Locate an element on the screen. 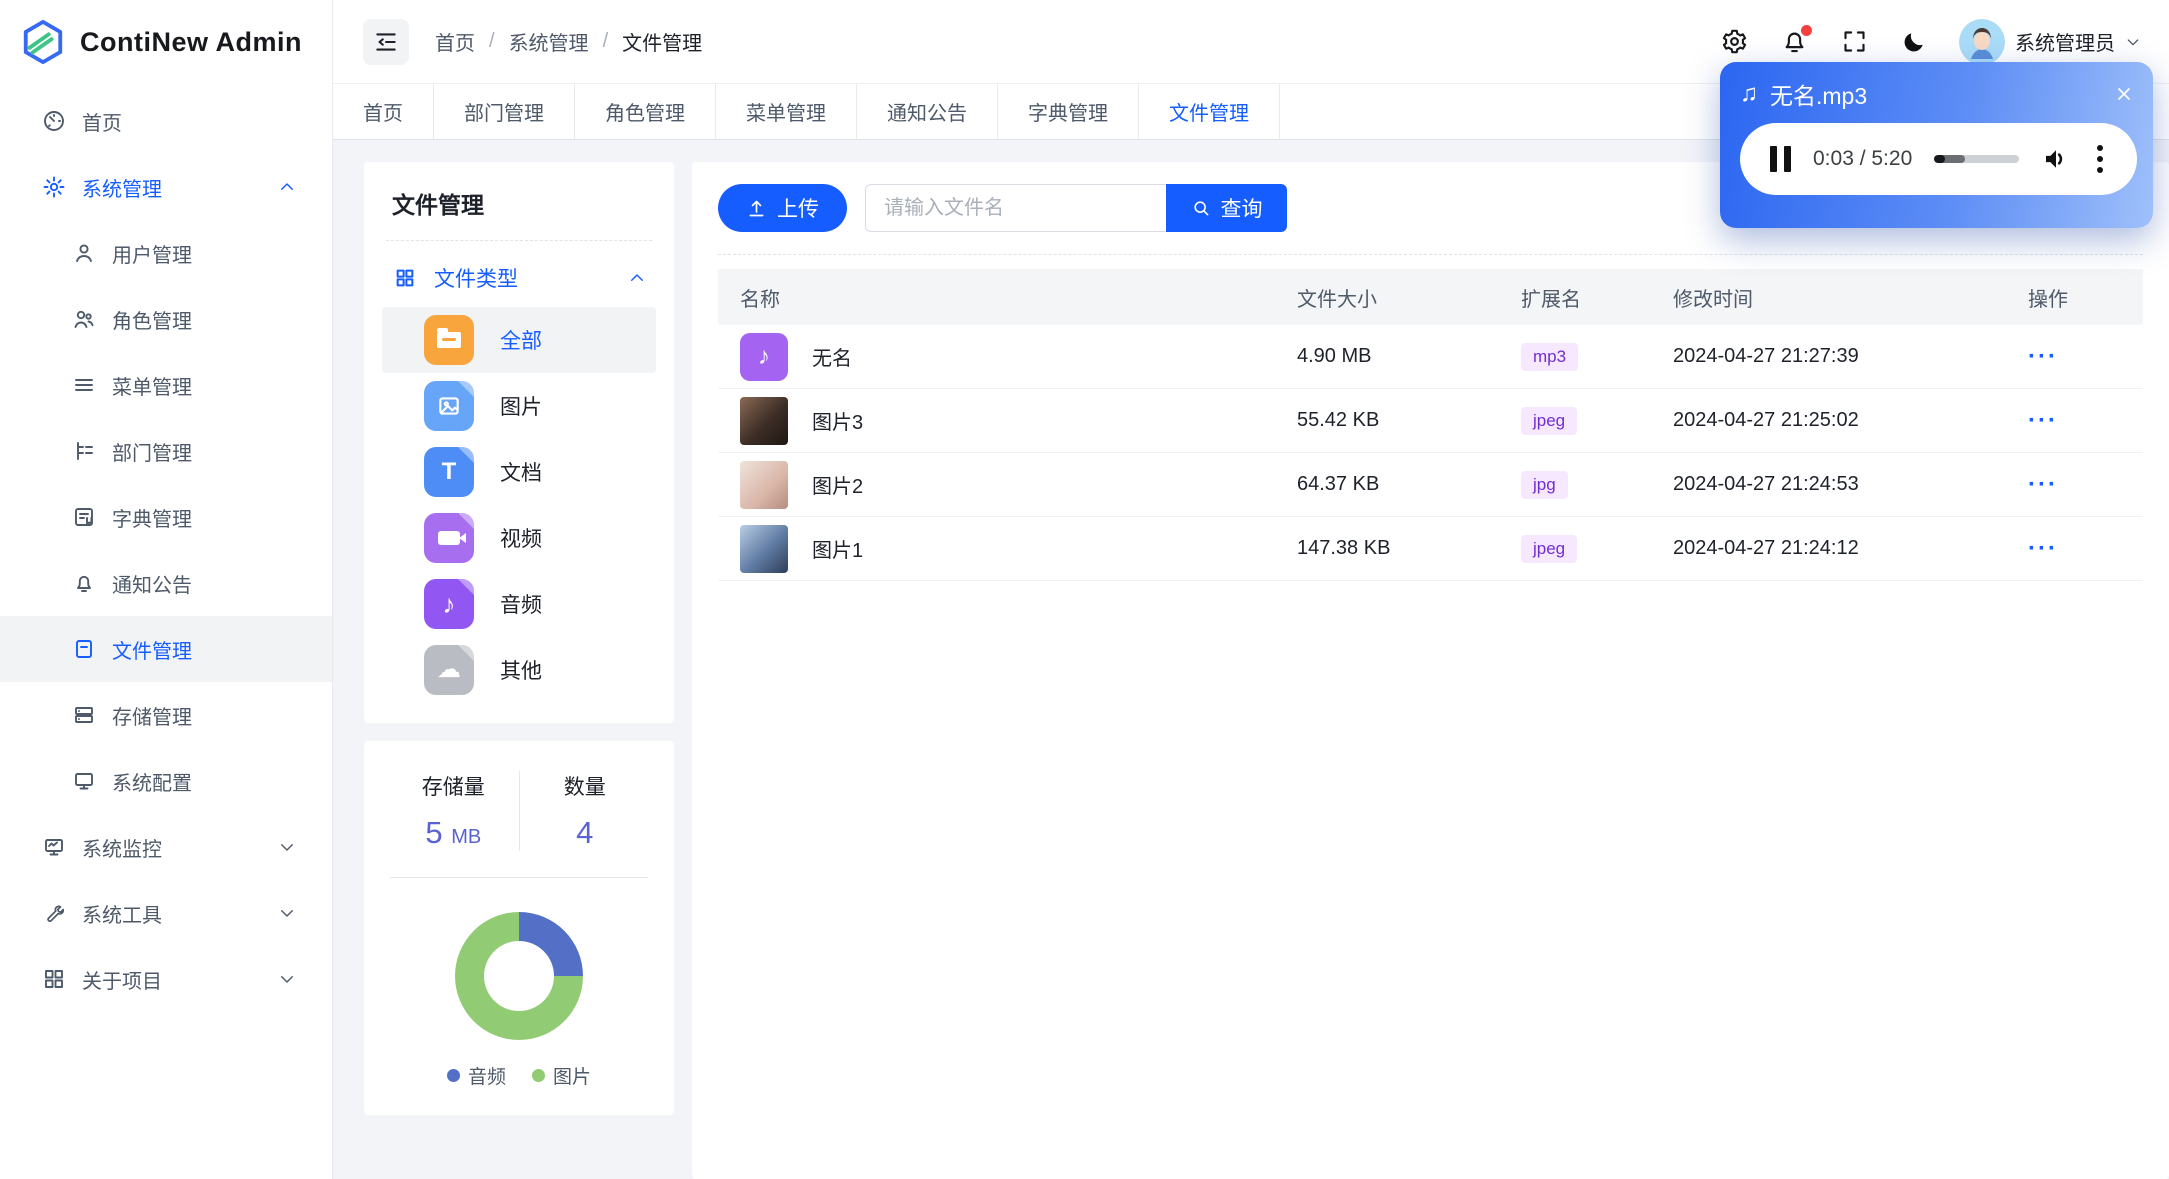  tab-files: 文件管理 is located at coordinates (1209, 111).